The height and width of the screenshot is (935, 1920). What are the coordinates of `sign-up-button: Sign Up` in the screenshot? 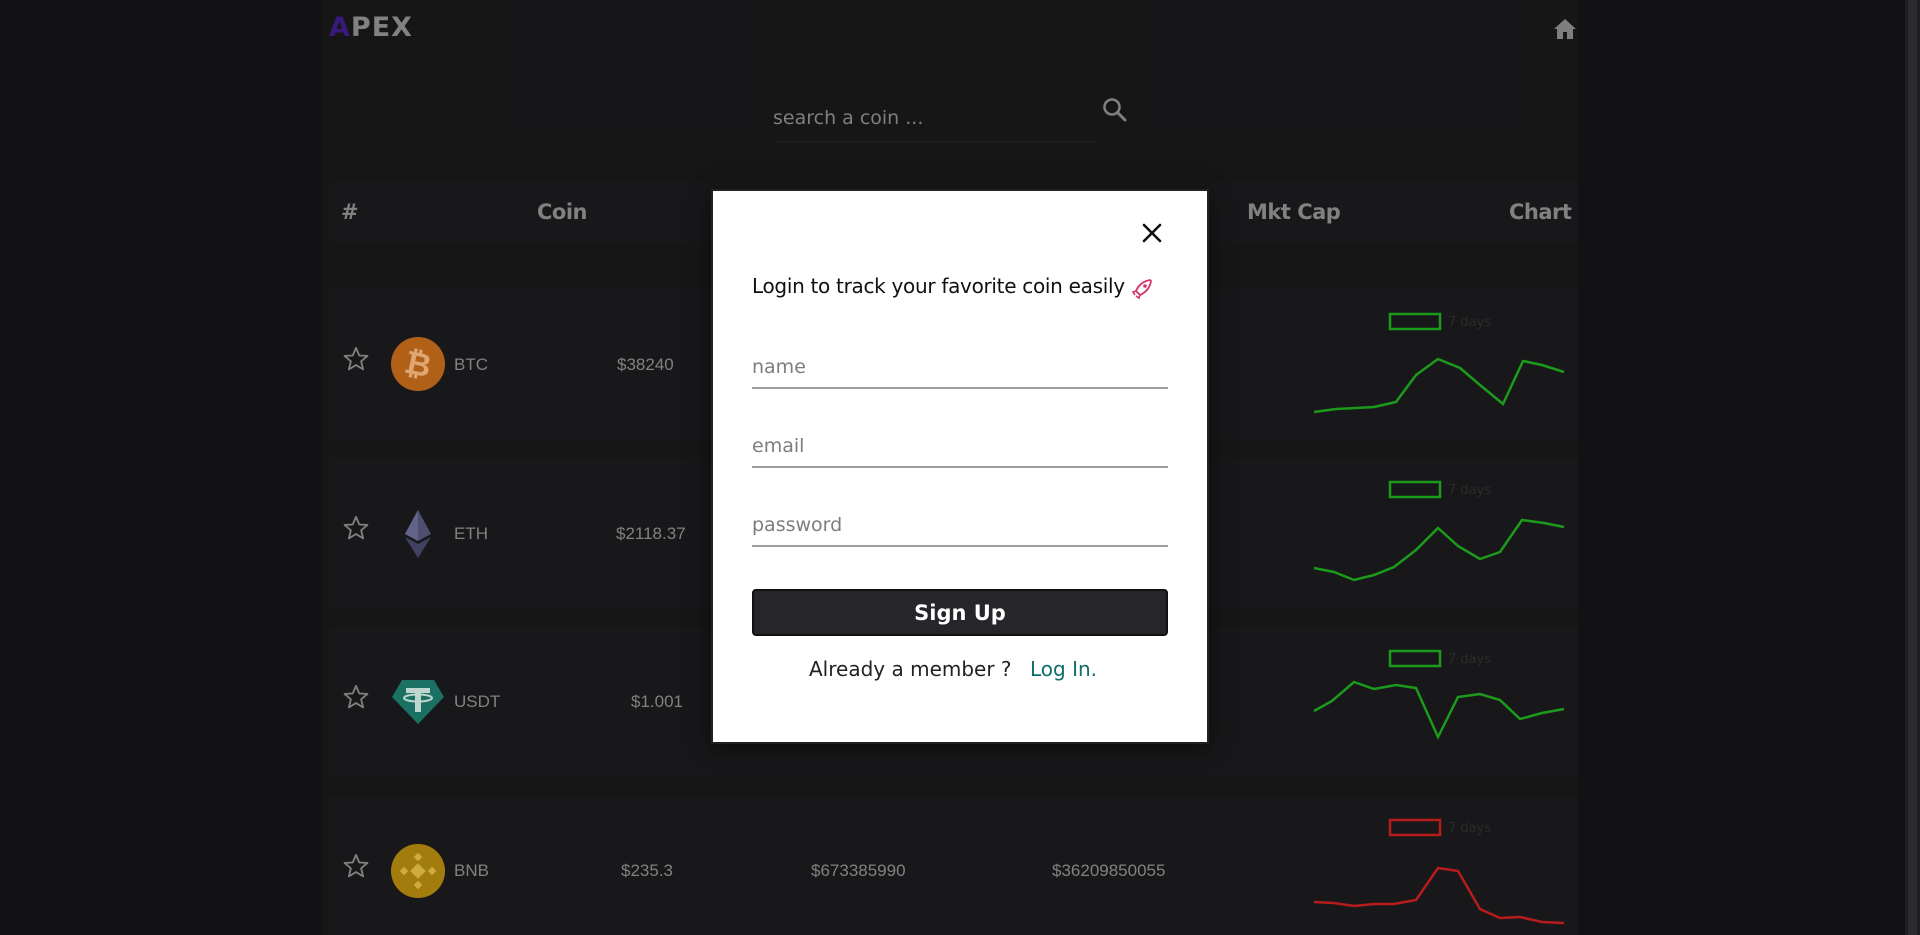 It's located at (960, 612).